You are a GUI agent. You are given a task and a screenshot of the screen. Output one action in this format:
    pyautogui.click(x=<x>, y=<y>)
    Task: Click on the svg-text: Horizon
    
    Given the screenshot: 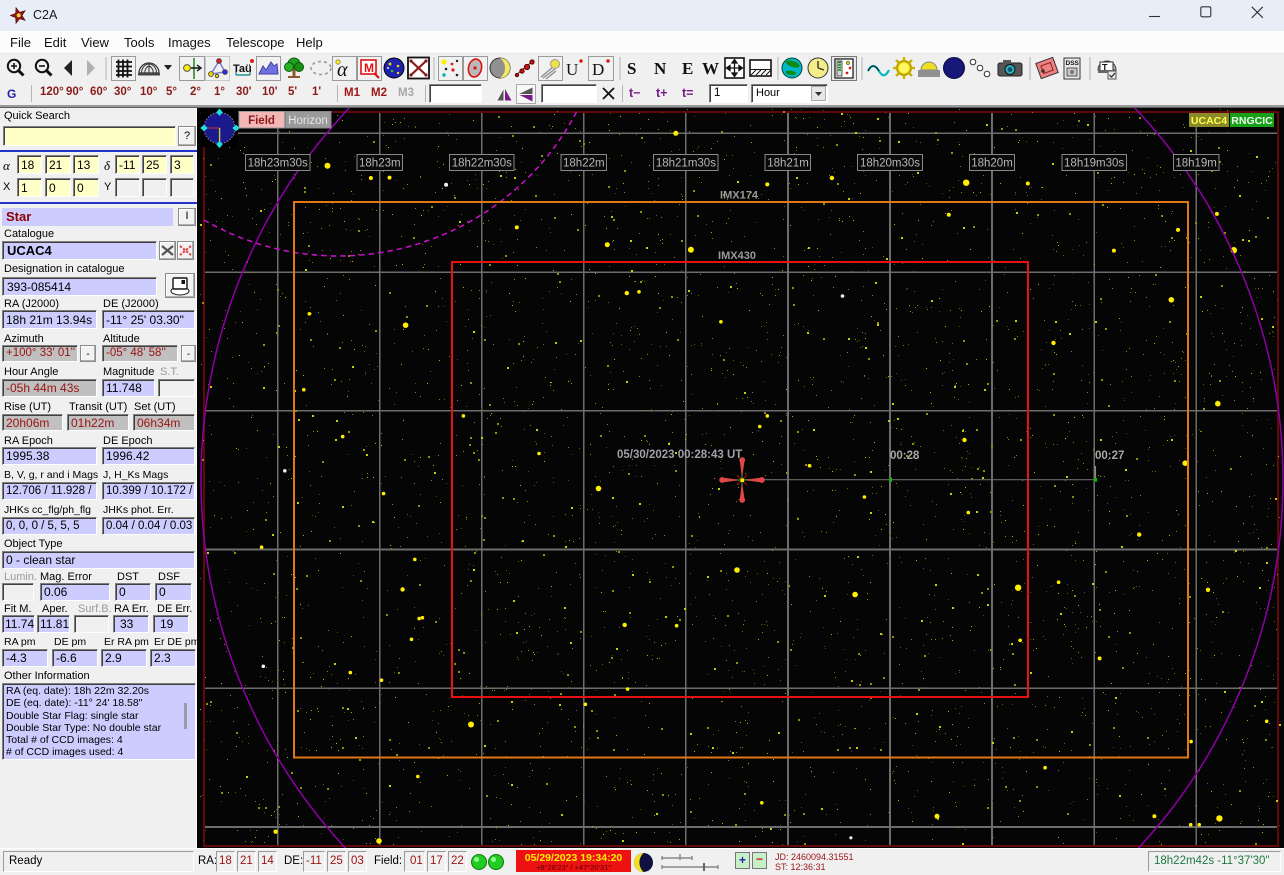 What is the action you would take?
    pyautogui.click(x=308, y=121)
    